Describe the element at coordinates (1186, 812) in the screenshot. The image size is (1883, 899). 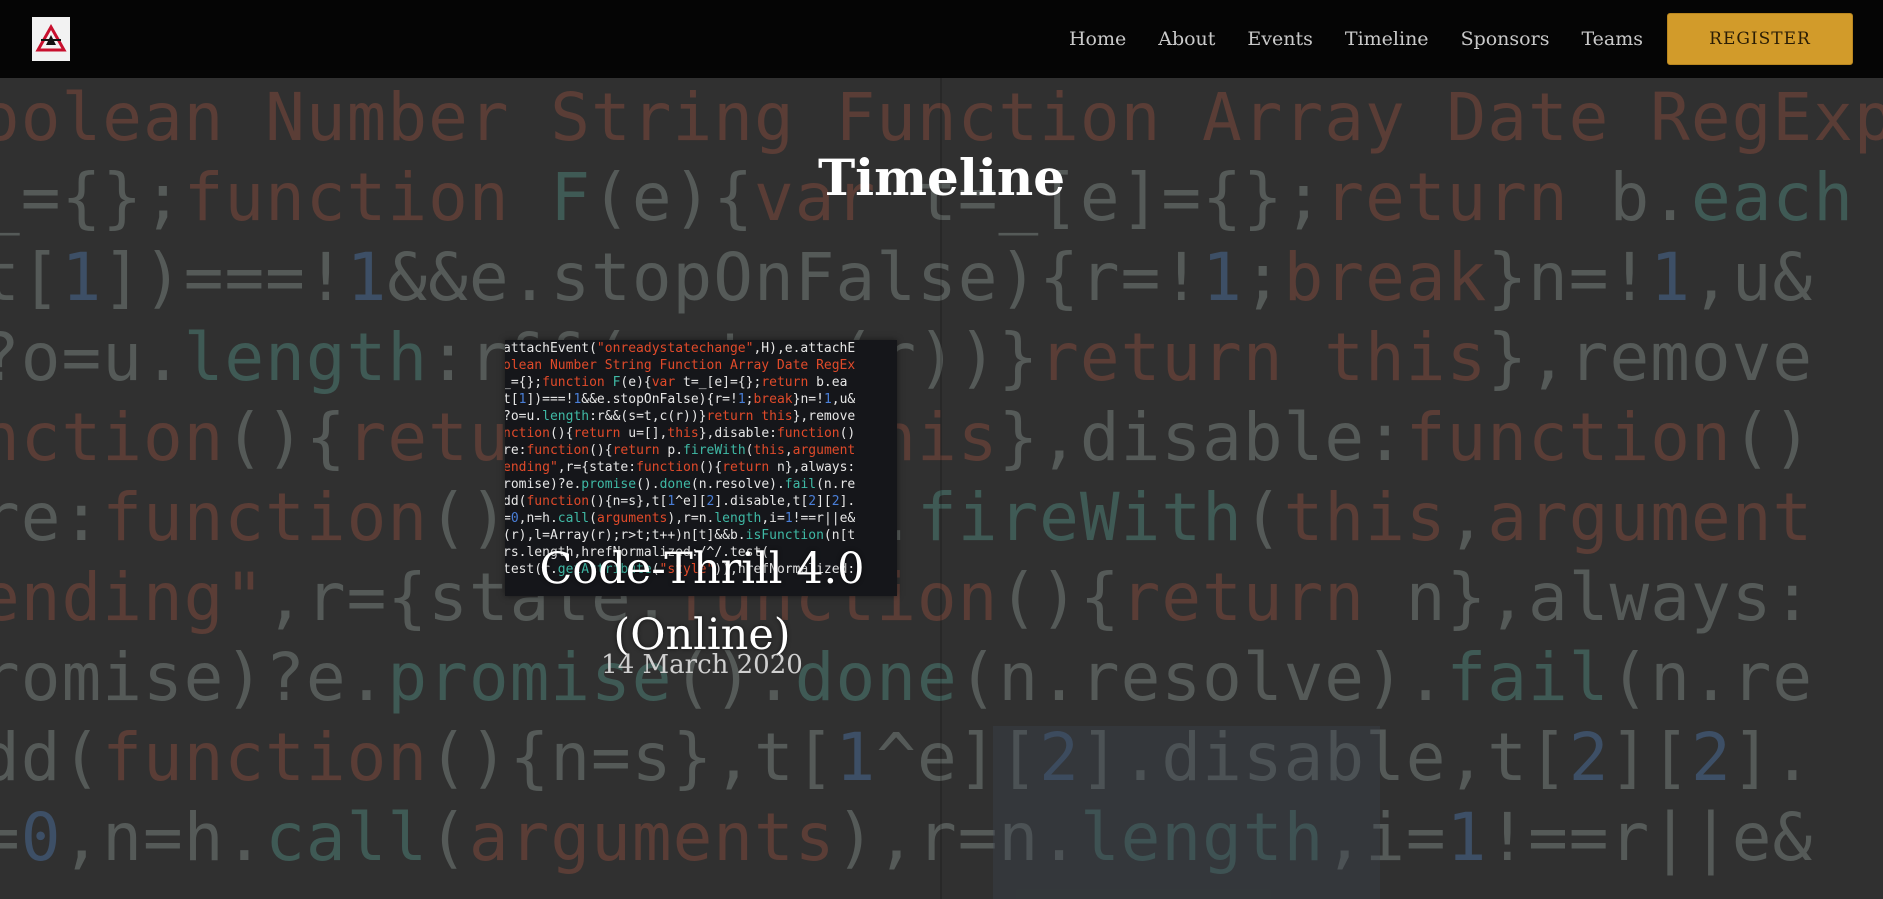
I see `second-event-thumbnail` at that location.